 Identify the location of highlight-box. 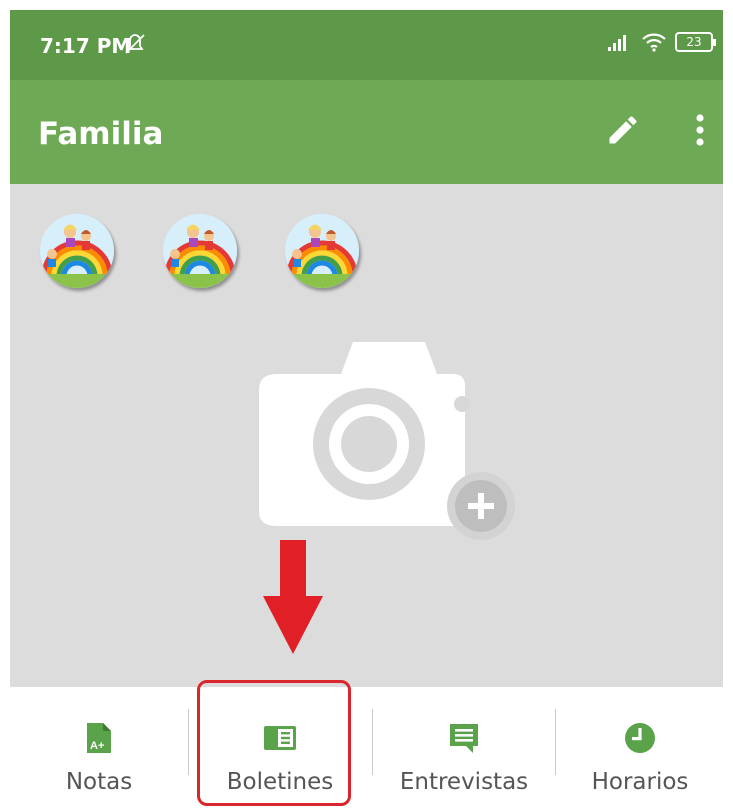
(274, 743).